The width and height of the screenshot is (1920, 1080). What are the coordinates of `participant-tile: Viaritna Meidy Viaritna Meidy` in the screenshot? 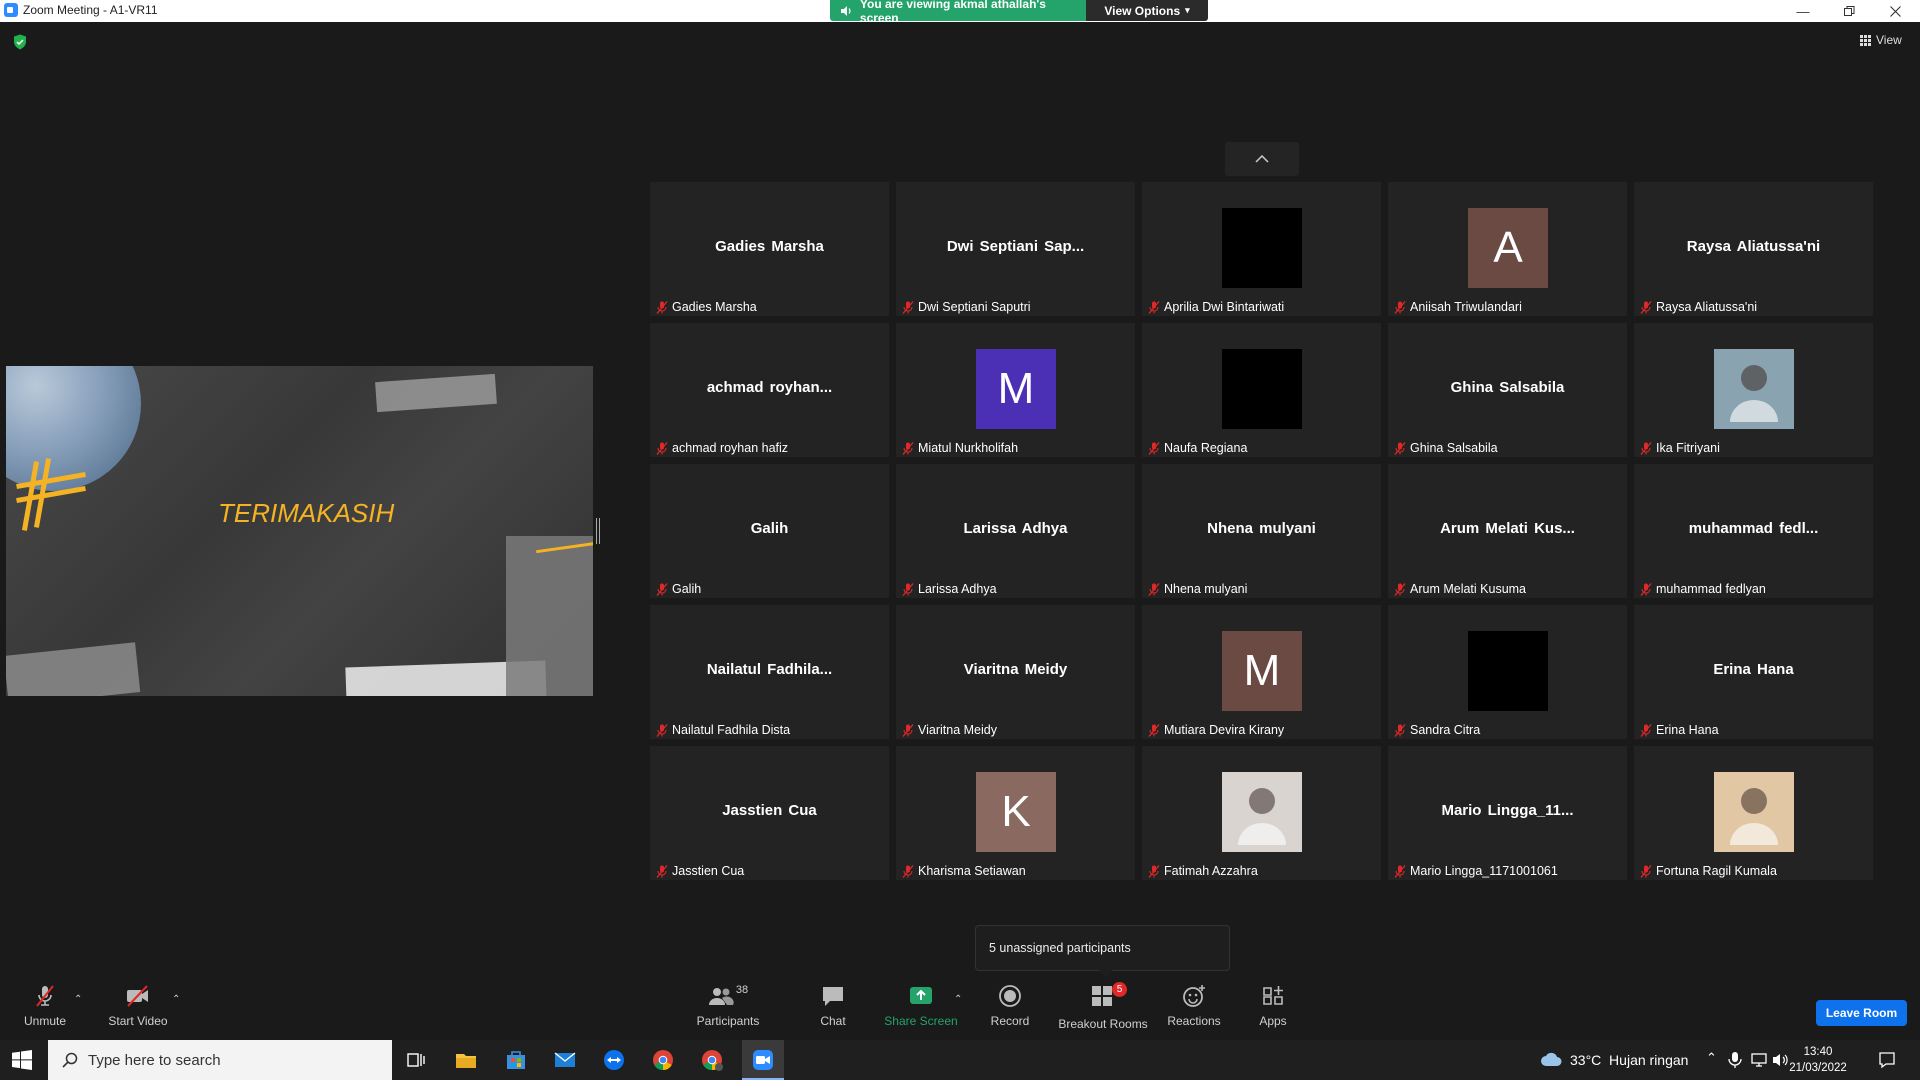 It's located at (1015, 672).